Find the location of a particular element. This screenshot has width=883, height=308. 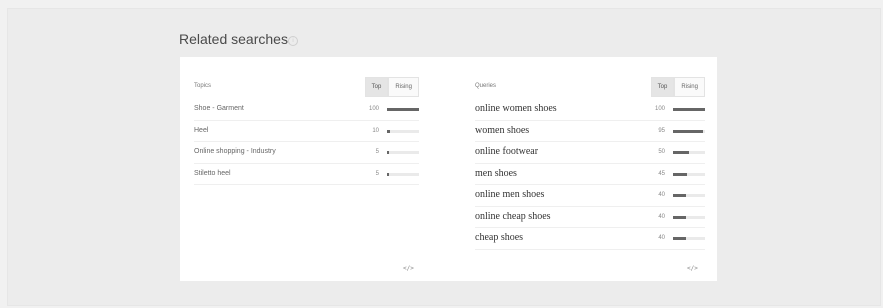

queries-label: Queries is located at coordinates (486, 86).